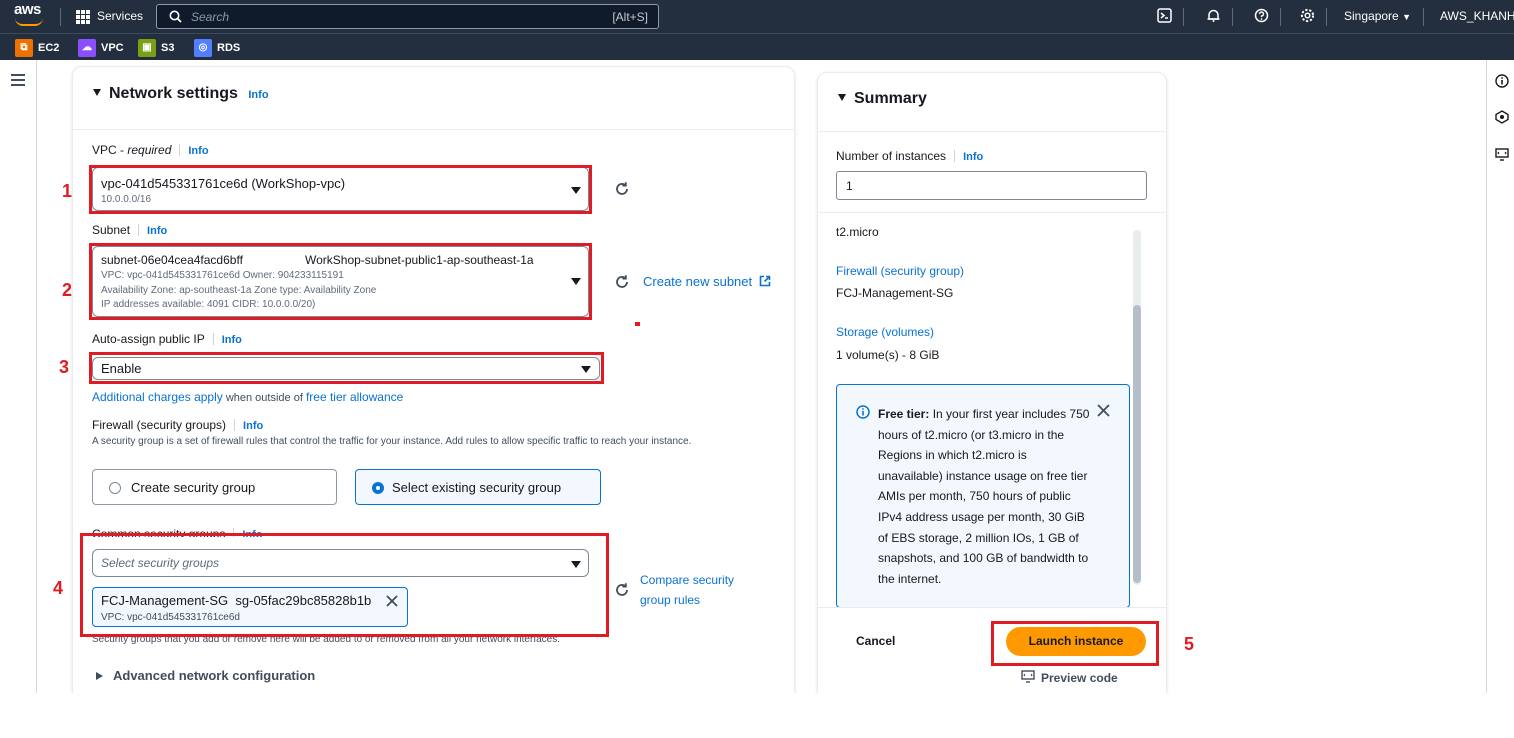  Describe the element at coordinates (757, 715) in the screenshot. I see `page-bottom-area` at that location.